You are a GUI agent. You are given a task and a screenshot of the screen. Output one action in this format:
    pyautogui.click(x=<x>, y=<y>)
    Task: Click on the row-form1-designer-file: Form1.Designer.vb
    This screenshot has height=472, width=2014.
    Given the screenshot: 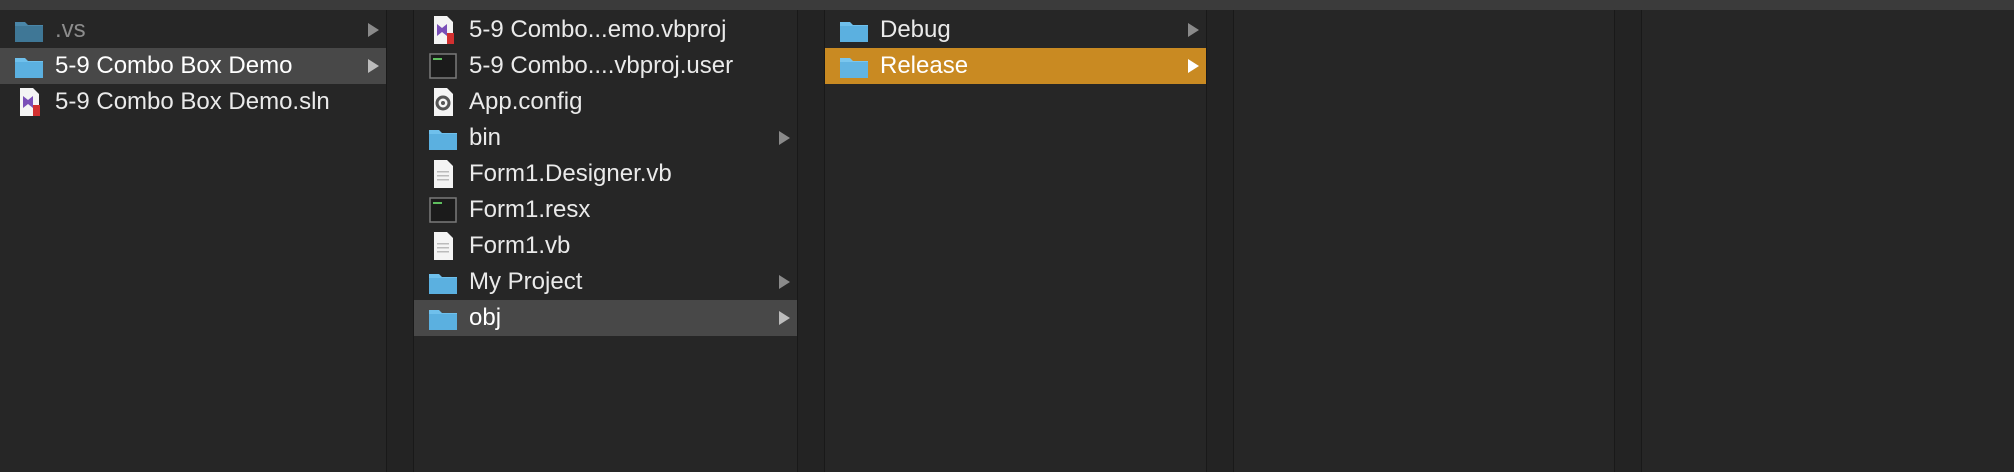 What is the action you would take?
    pyautogui.click(x=605, y=174)
    